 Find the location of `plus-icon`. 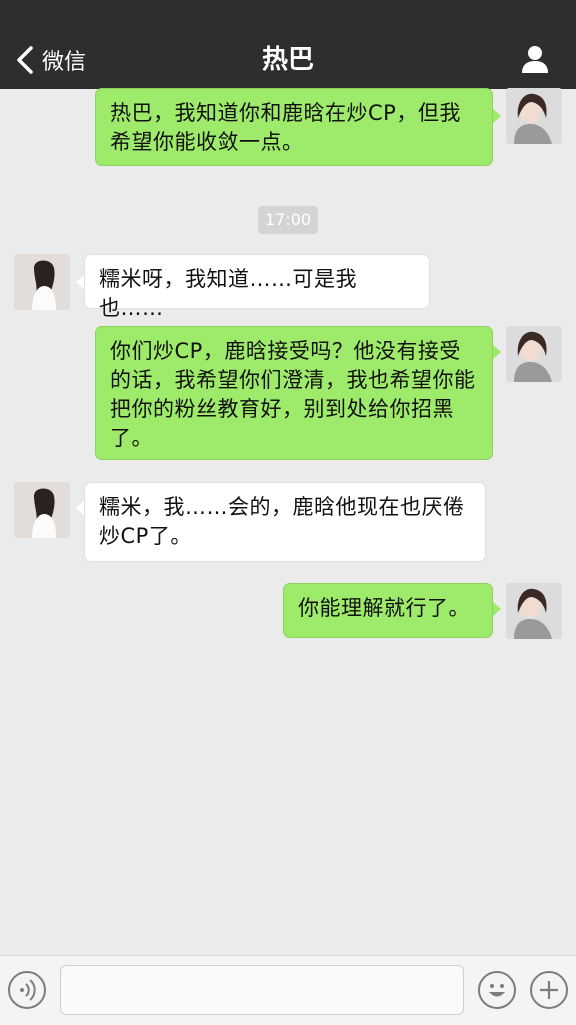

plus-icon is located at coordinates (549, 990).